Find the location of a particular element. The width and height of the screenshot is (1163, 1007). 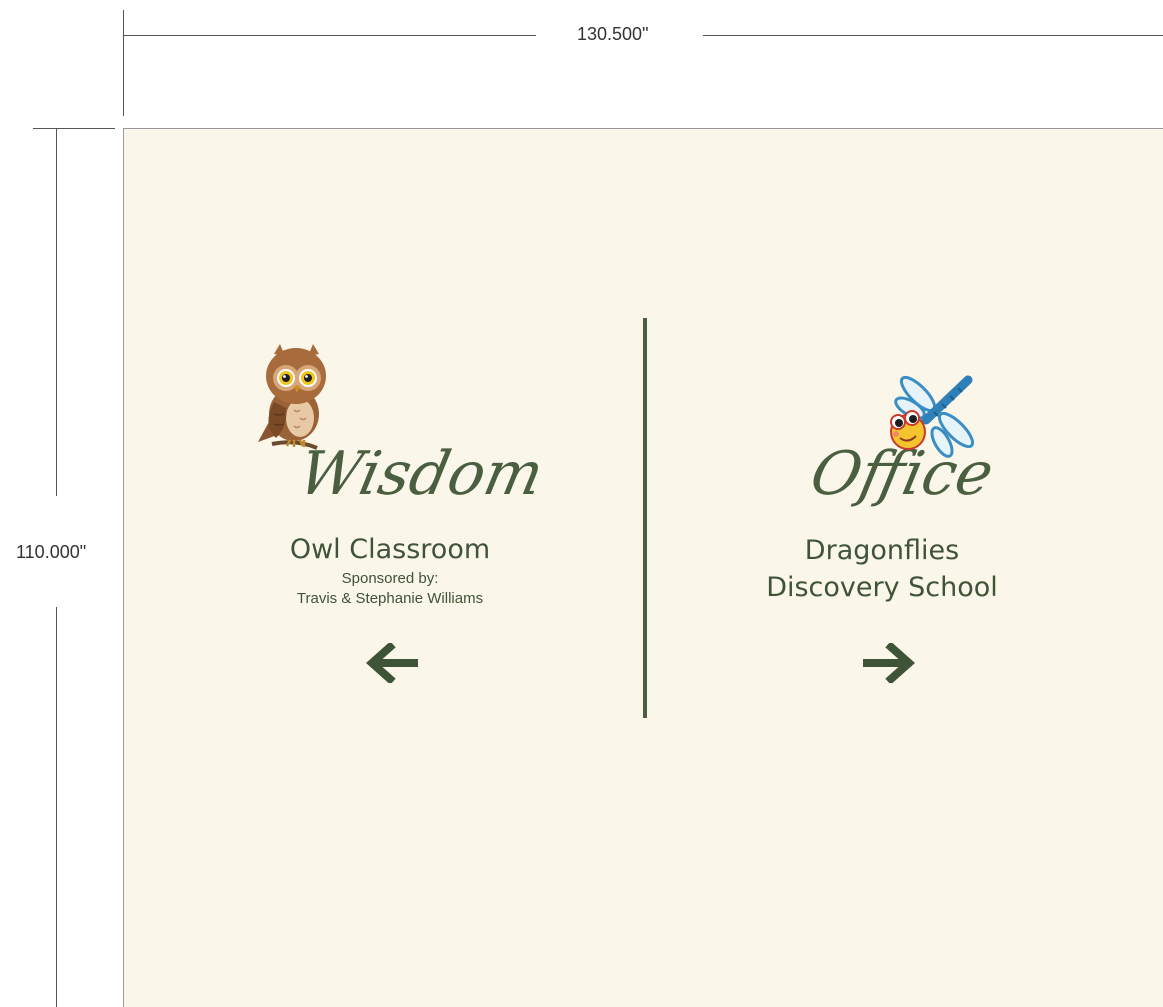

height-dim-extension-top is located at coordinates (74, 128).